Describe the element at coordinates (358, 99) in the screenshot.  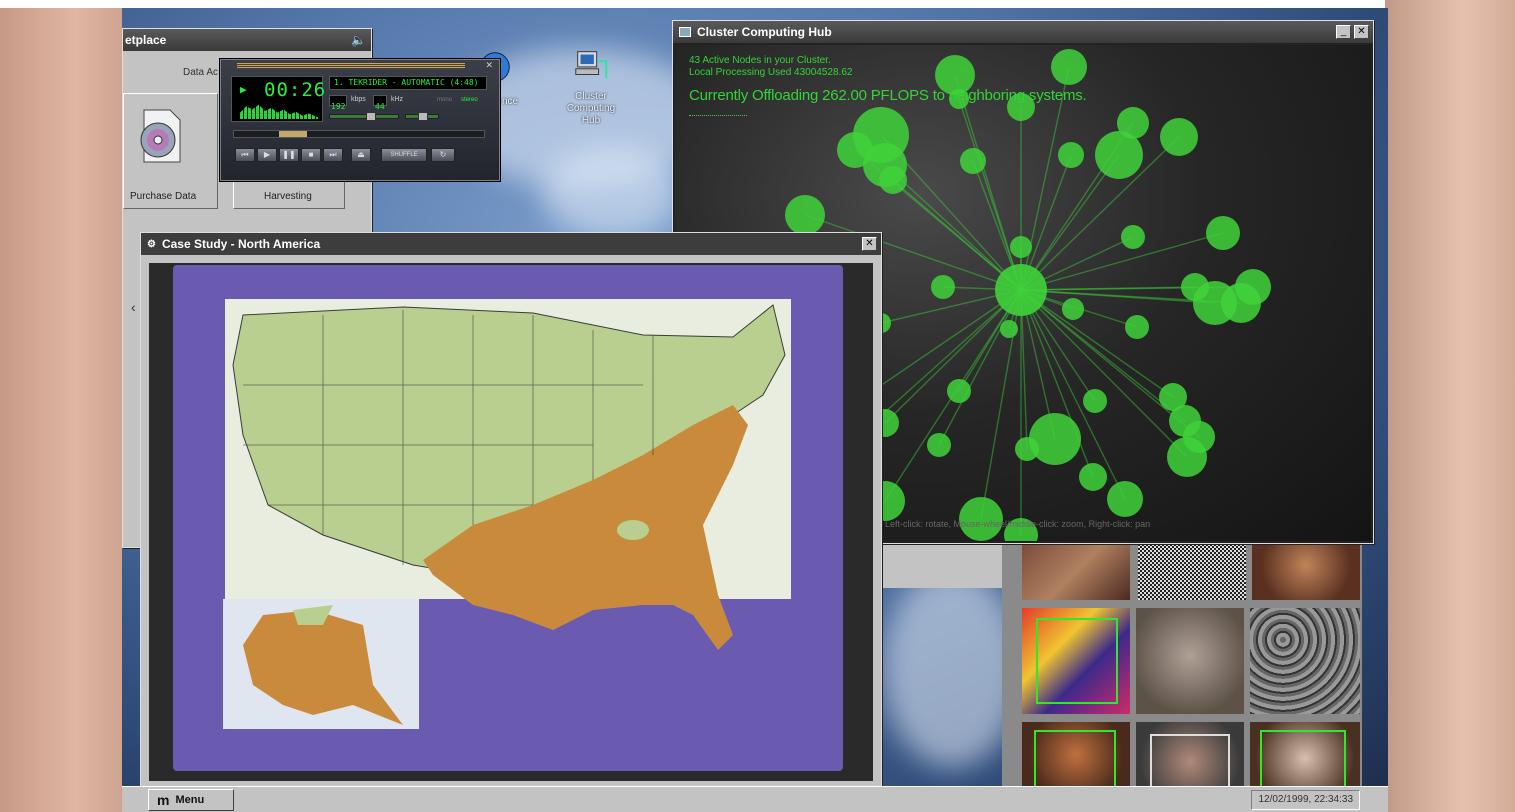
I see `kbps-label: kbps` at that location.